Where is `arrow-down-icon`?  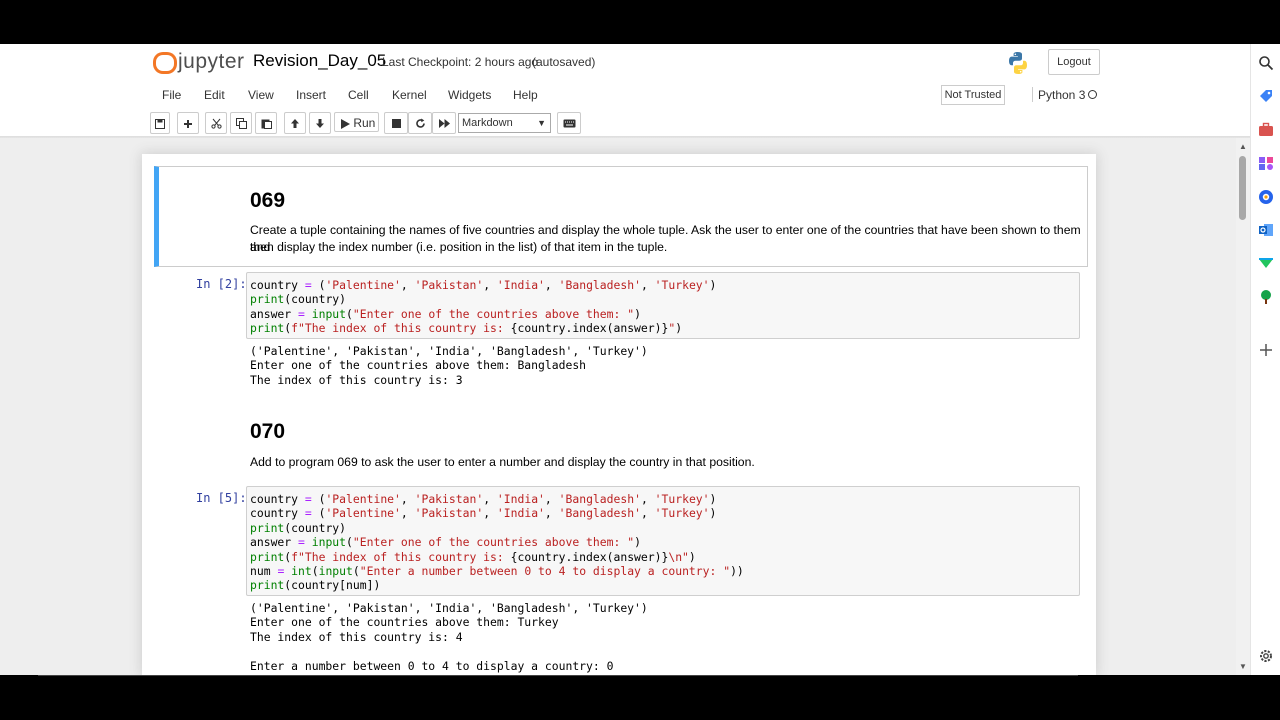 arrow-down-icon is located at coordinates (320, 124).